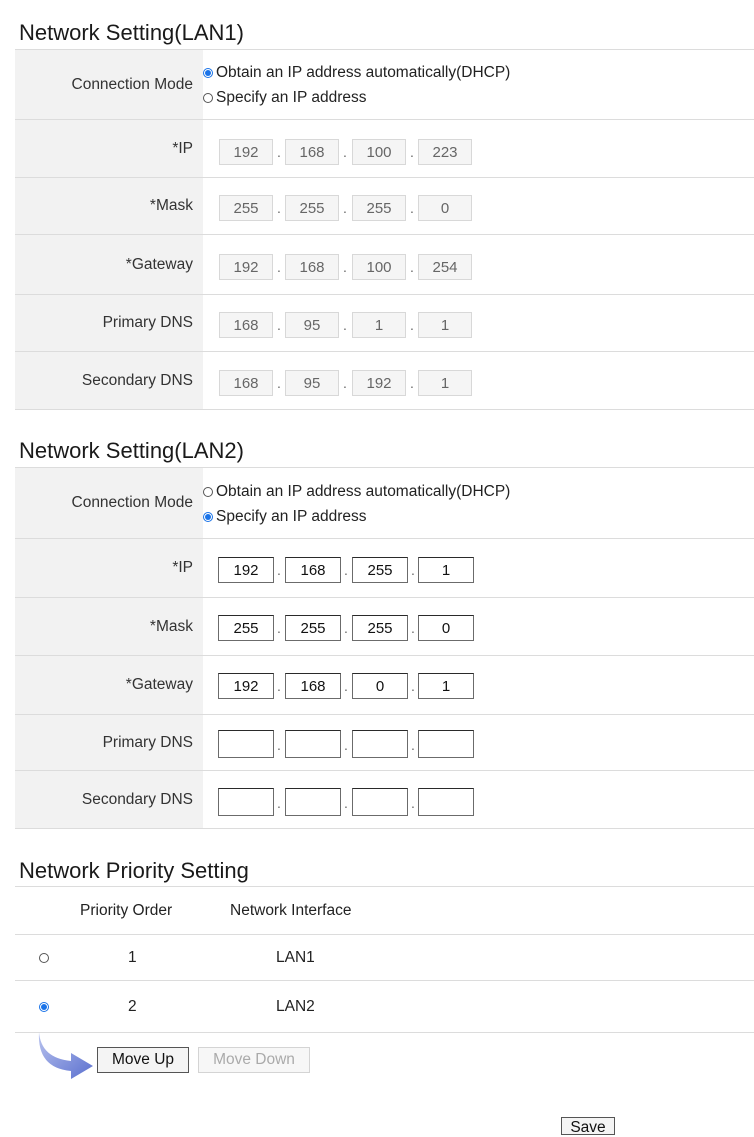  I want to click on move-down-button: Move Down, so click(254, 1060).